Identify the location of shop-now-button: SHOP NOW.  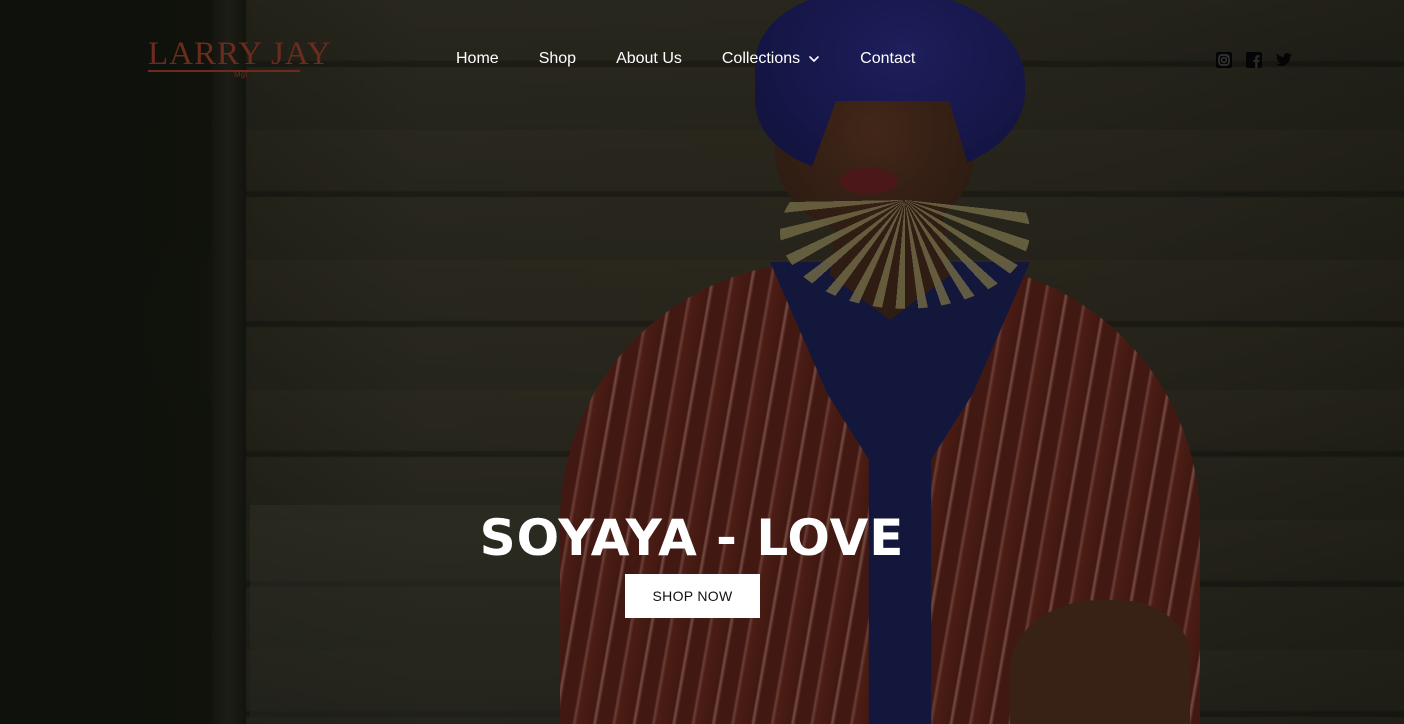
(692, 596).